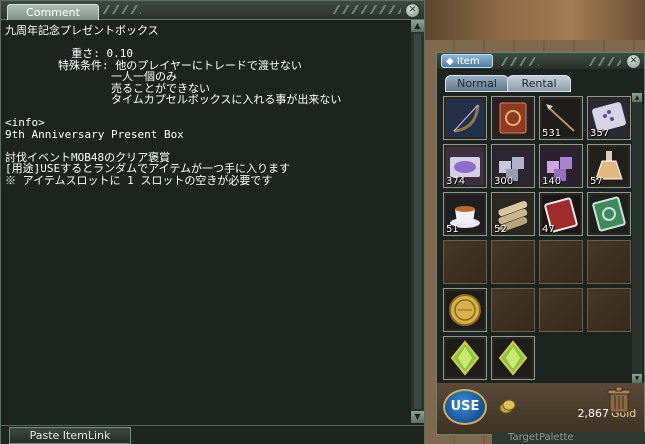 This screenshot has height=444, width=645. I want to click on red-spellbook-icon, so click(513, 118).